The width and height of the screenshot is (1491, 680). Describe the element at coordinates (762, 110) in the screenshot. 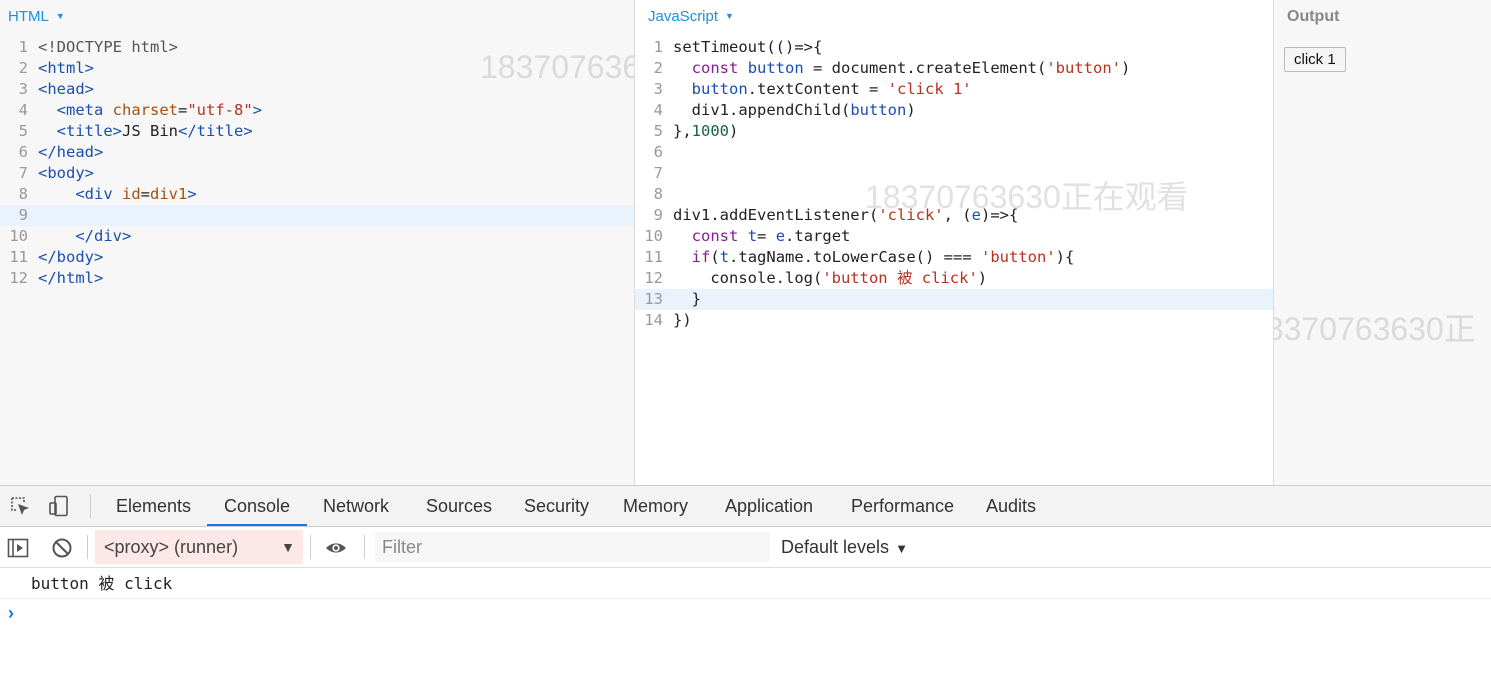

I see `code-token: div1.appendChild(` at that location.